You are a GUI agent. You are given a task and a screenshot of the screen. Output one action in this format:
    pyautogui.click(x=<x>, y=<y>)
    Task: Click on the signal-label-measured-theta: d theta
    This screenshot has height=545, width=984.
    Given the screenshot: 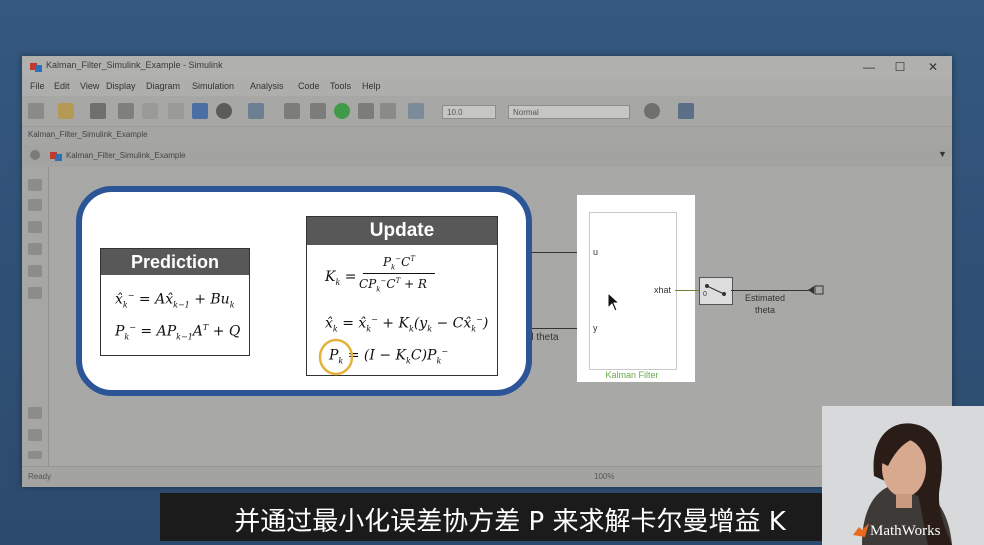 What is the action you would take?
    pyautogui.click(x=543, y=337)
    